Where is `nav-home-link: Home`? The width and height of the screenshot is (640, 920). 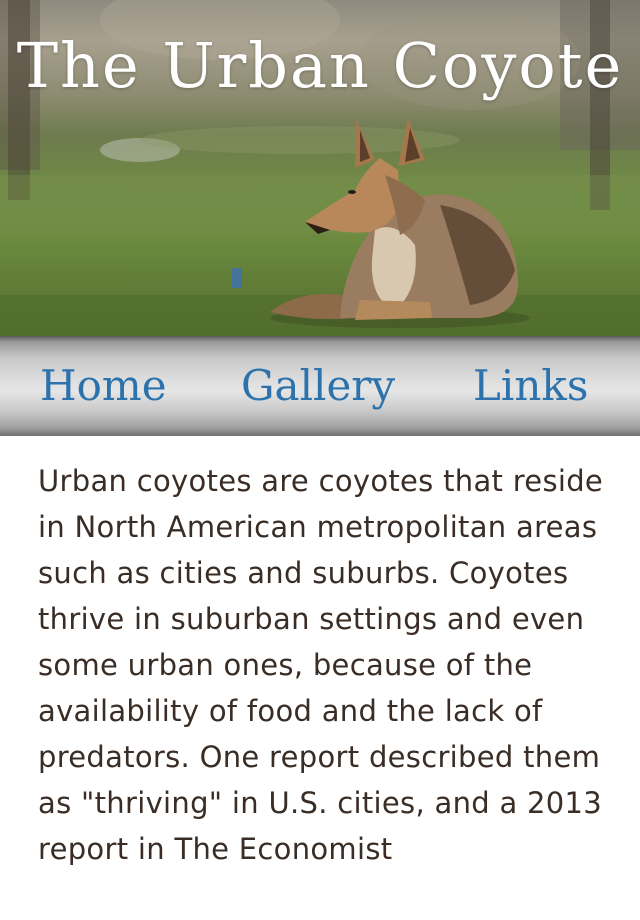 nav-home-link: Home is located at coordinates (103, 386).